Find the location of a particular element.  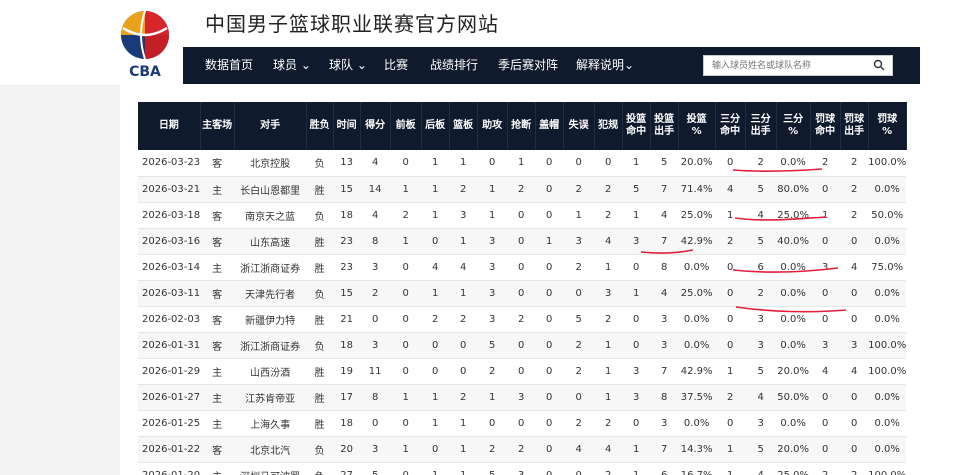

column-header: 胜负 is located at coordinates (320, 126).